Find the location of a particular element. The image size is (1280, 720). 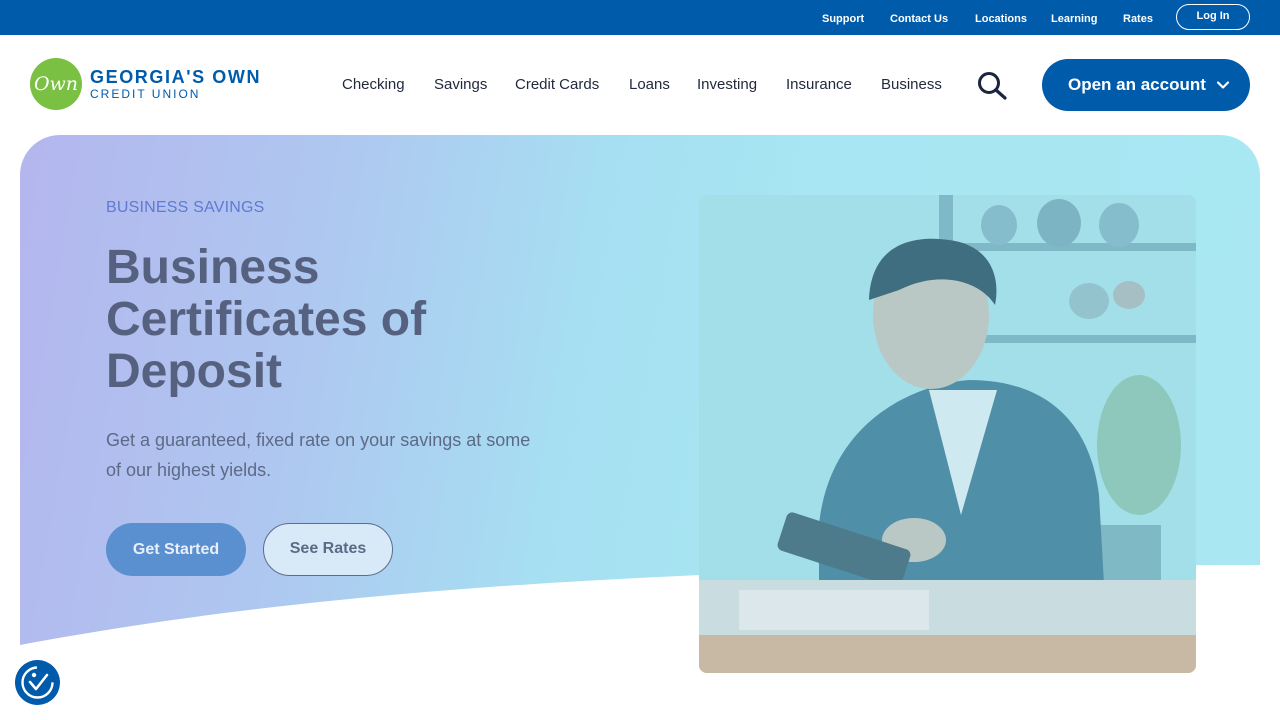

nav-item-checking: Checking is located at coordinates (373, 85).